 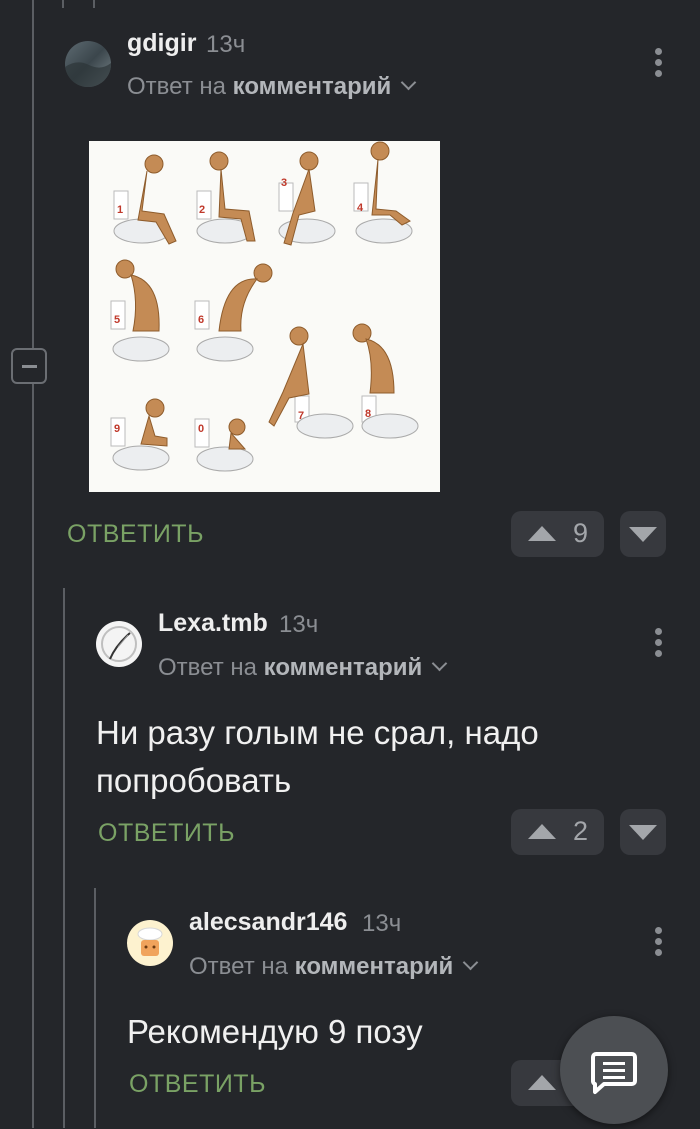 I want to click on pose-number: 7, so click(x=301, y=416).